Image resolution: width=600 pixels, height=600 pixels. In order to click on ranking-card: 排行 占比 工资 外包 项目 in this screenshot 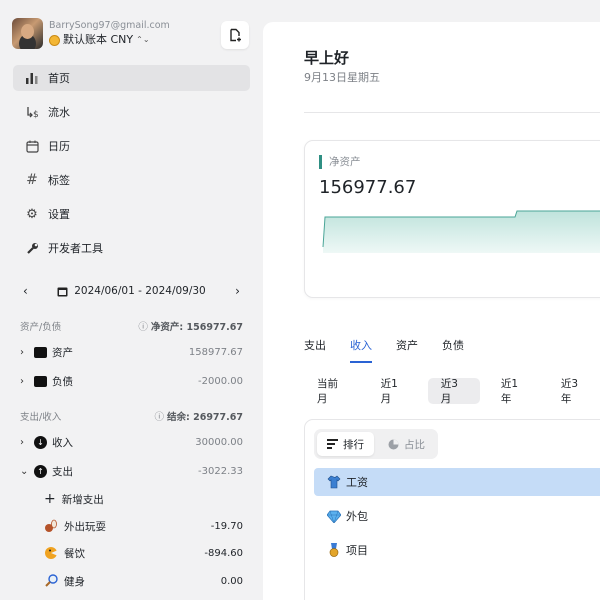, I will do `click(452, 509)`.